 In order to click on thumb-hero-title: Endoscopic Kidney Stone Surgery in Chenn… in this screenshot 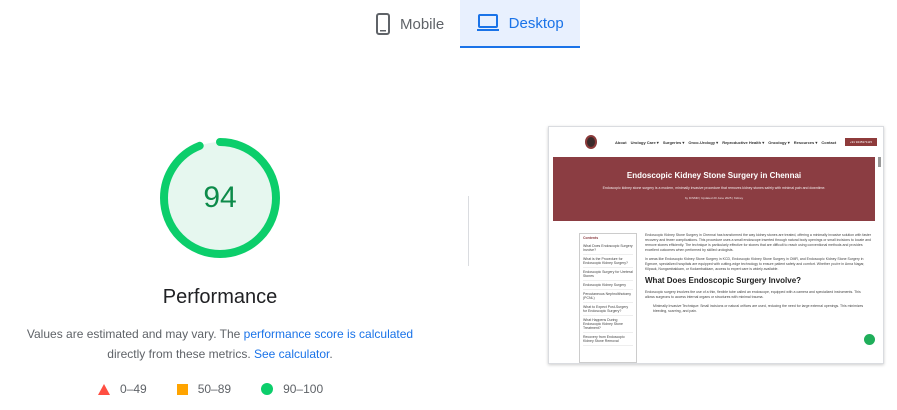, I will do `click(714, 175)`.